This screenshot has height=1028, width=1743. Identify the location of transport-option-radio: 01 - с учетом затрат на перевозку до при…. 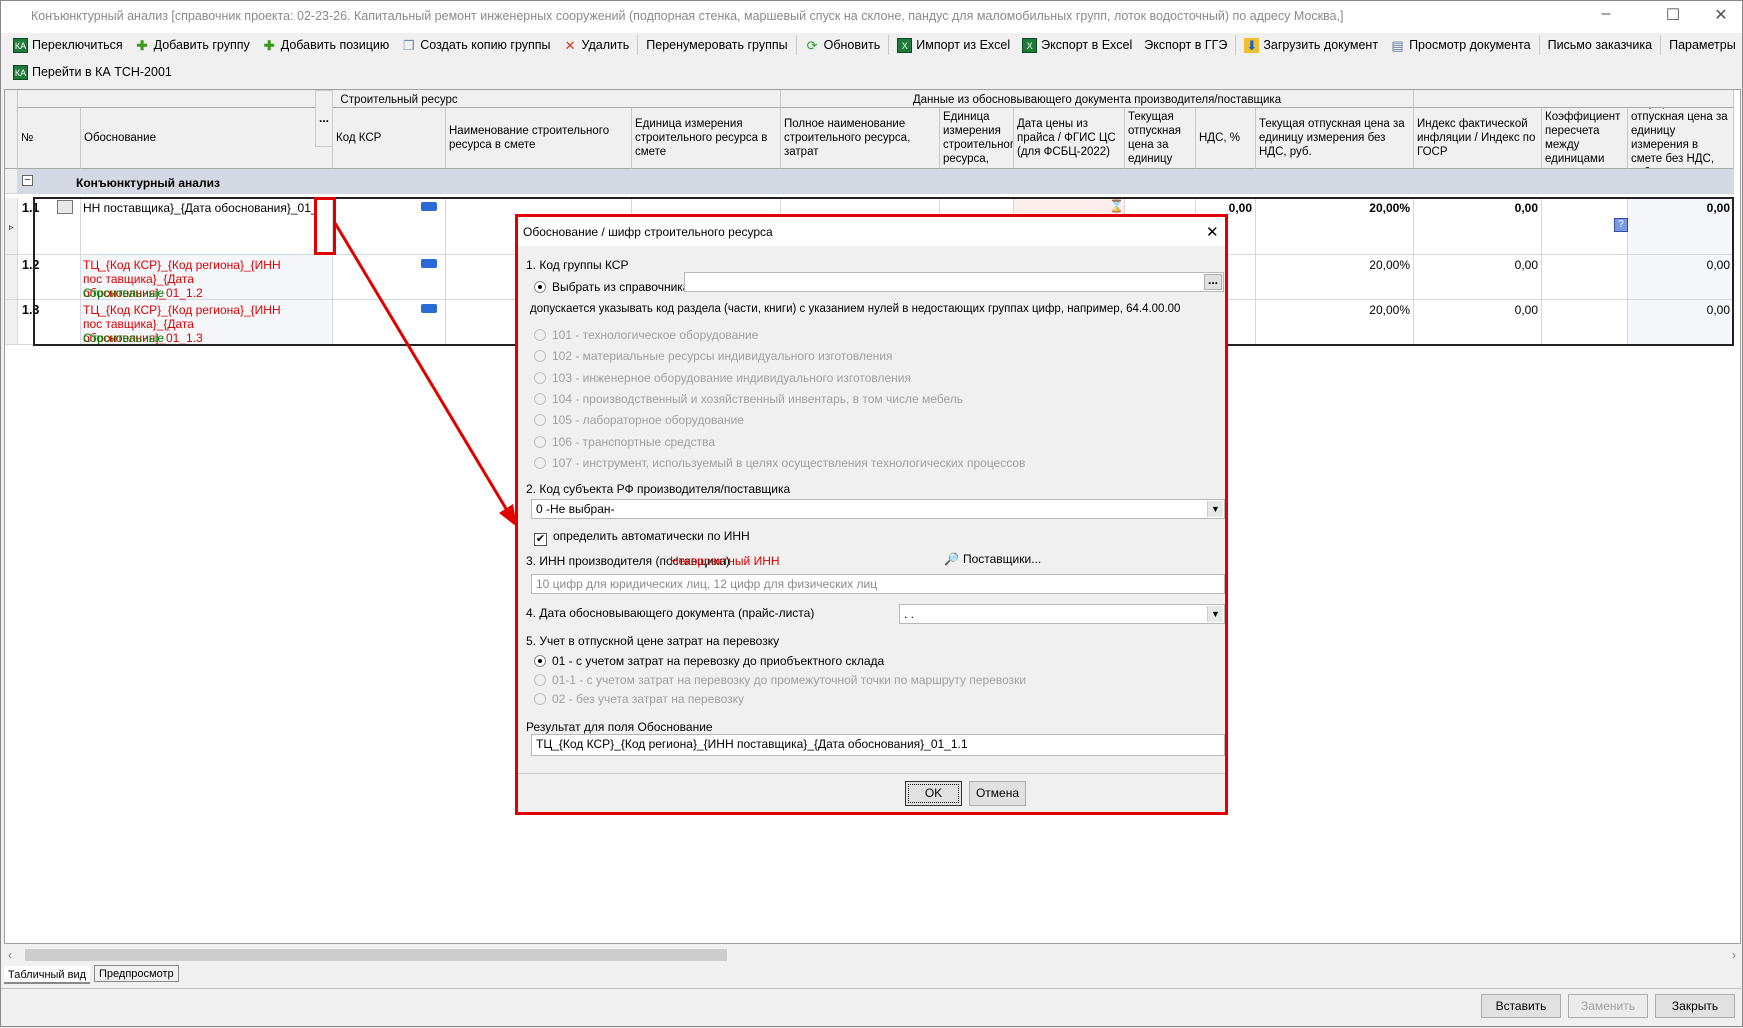
(709, 661).